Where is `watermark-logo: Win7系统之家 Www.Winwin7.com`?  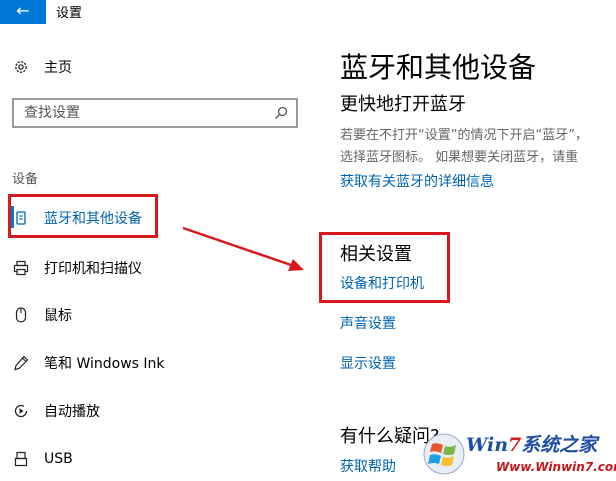
watermark-logo: Win7系统之家 Www.Winwin7.com is located at coordinates (517, 454).